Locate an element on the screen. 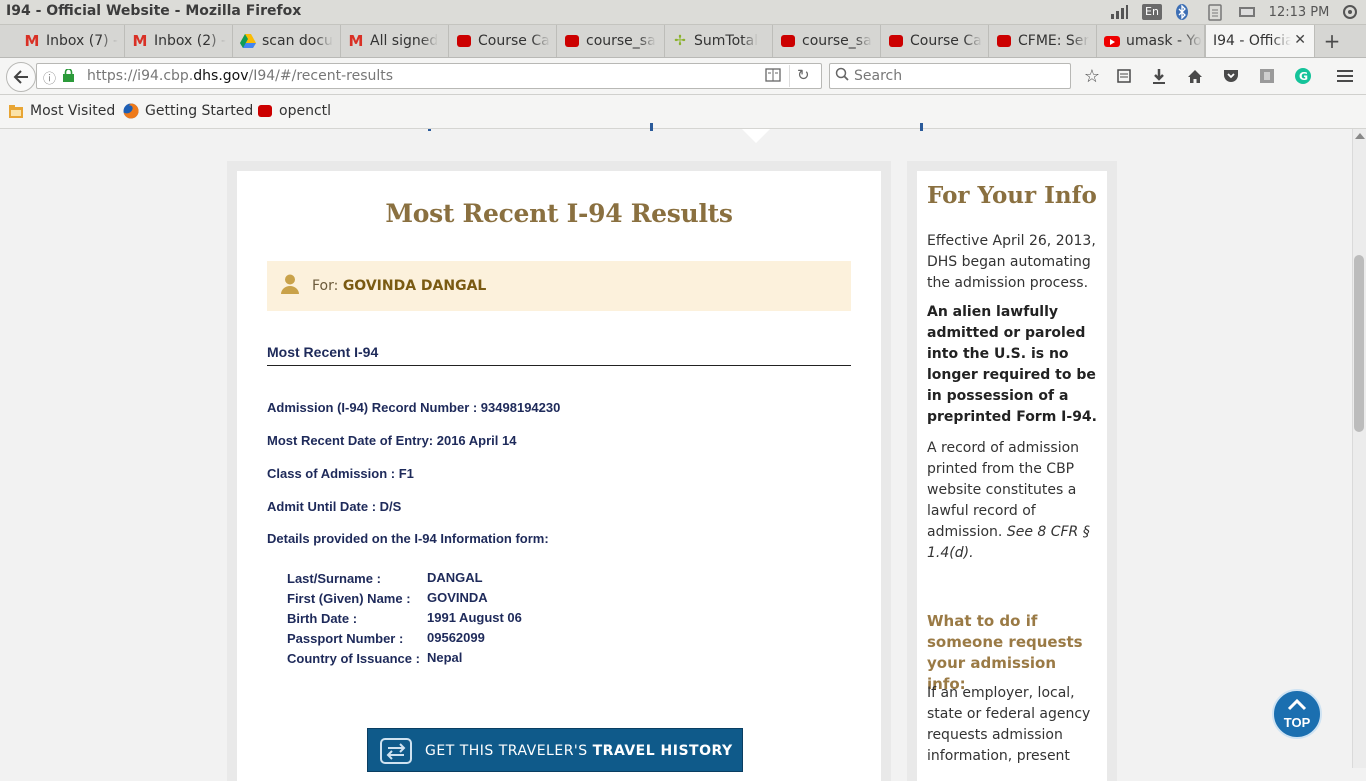  user-icon is located at coordinates (290, 286).